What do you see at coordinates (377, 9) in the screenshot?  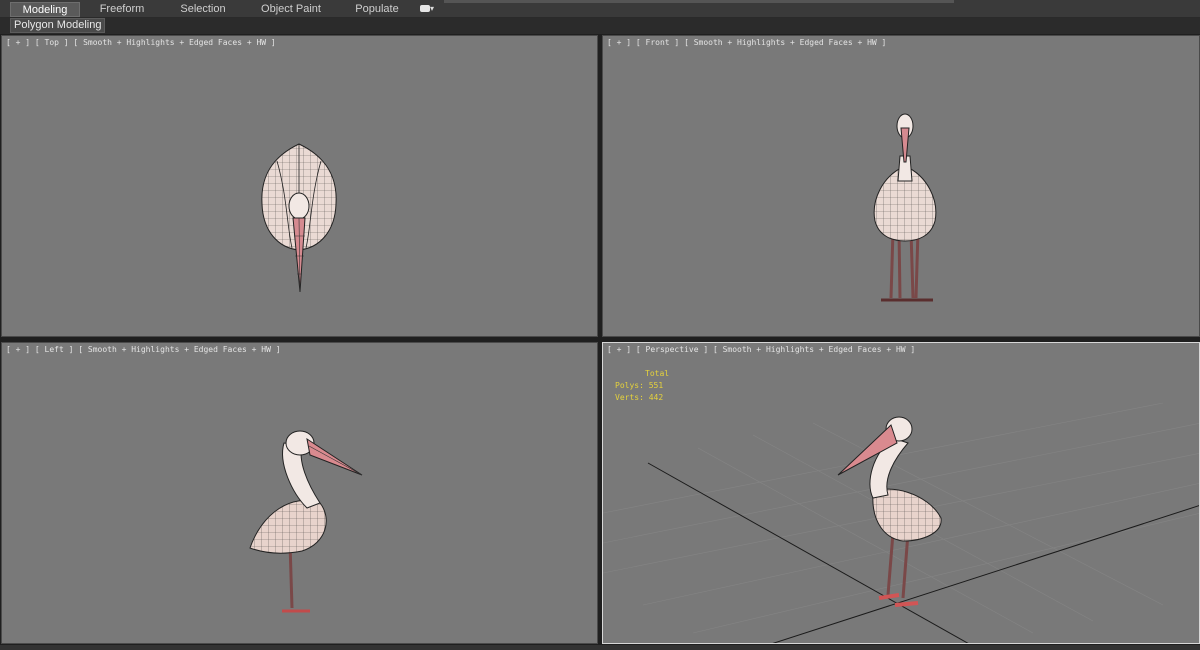 I see `tab-populate: Populate` at bounding box center [377, 9].